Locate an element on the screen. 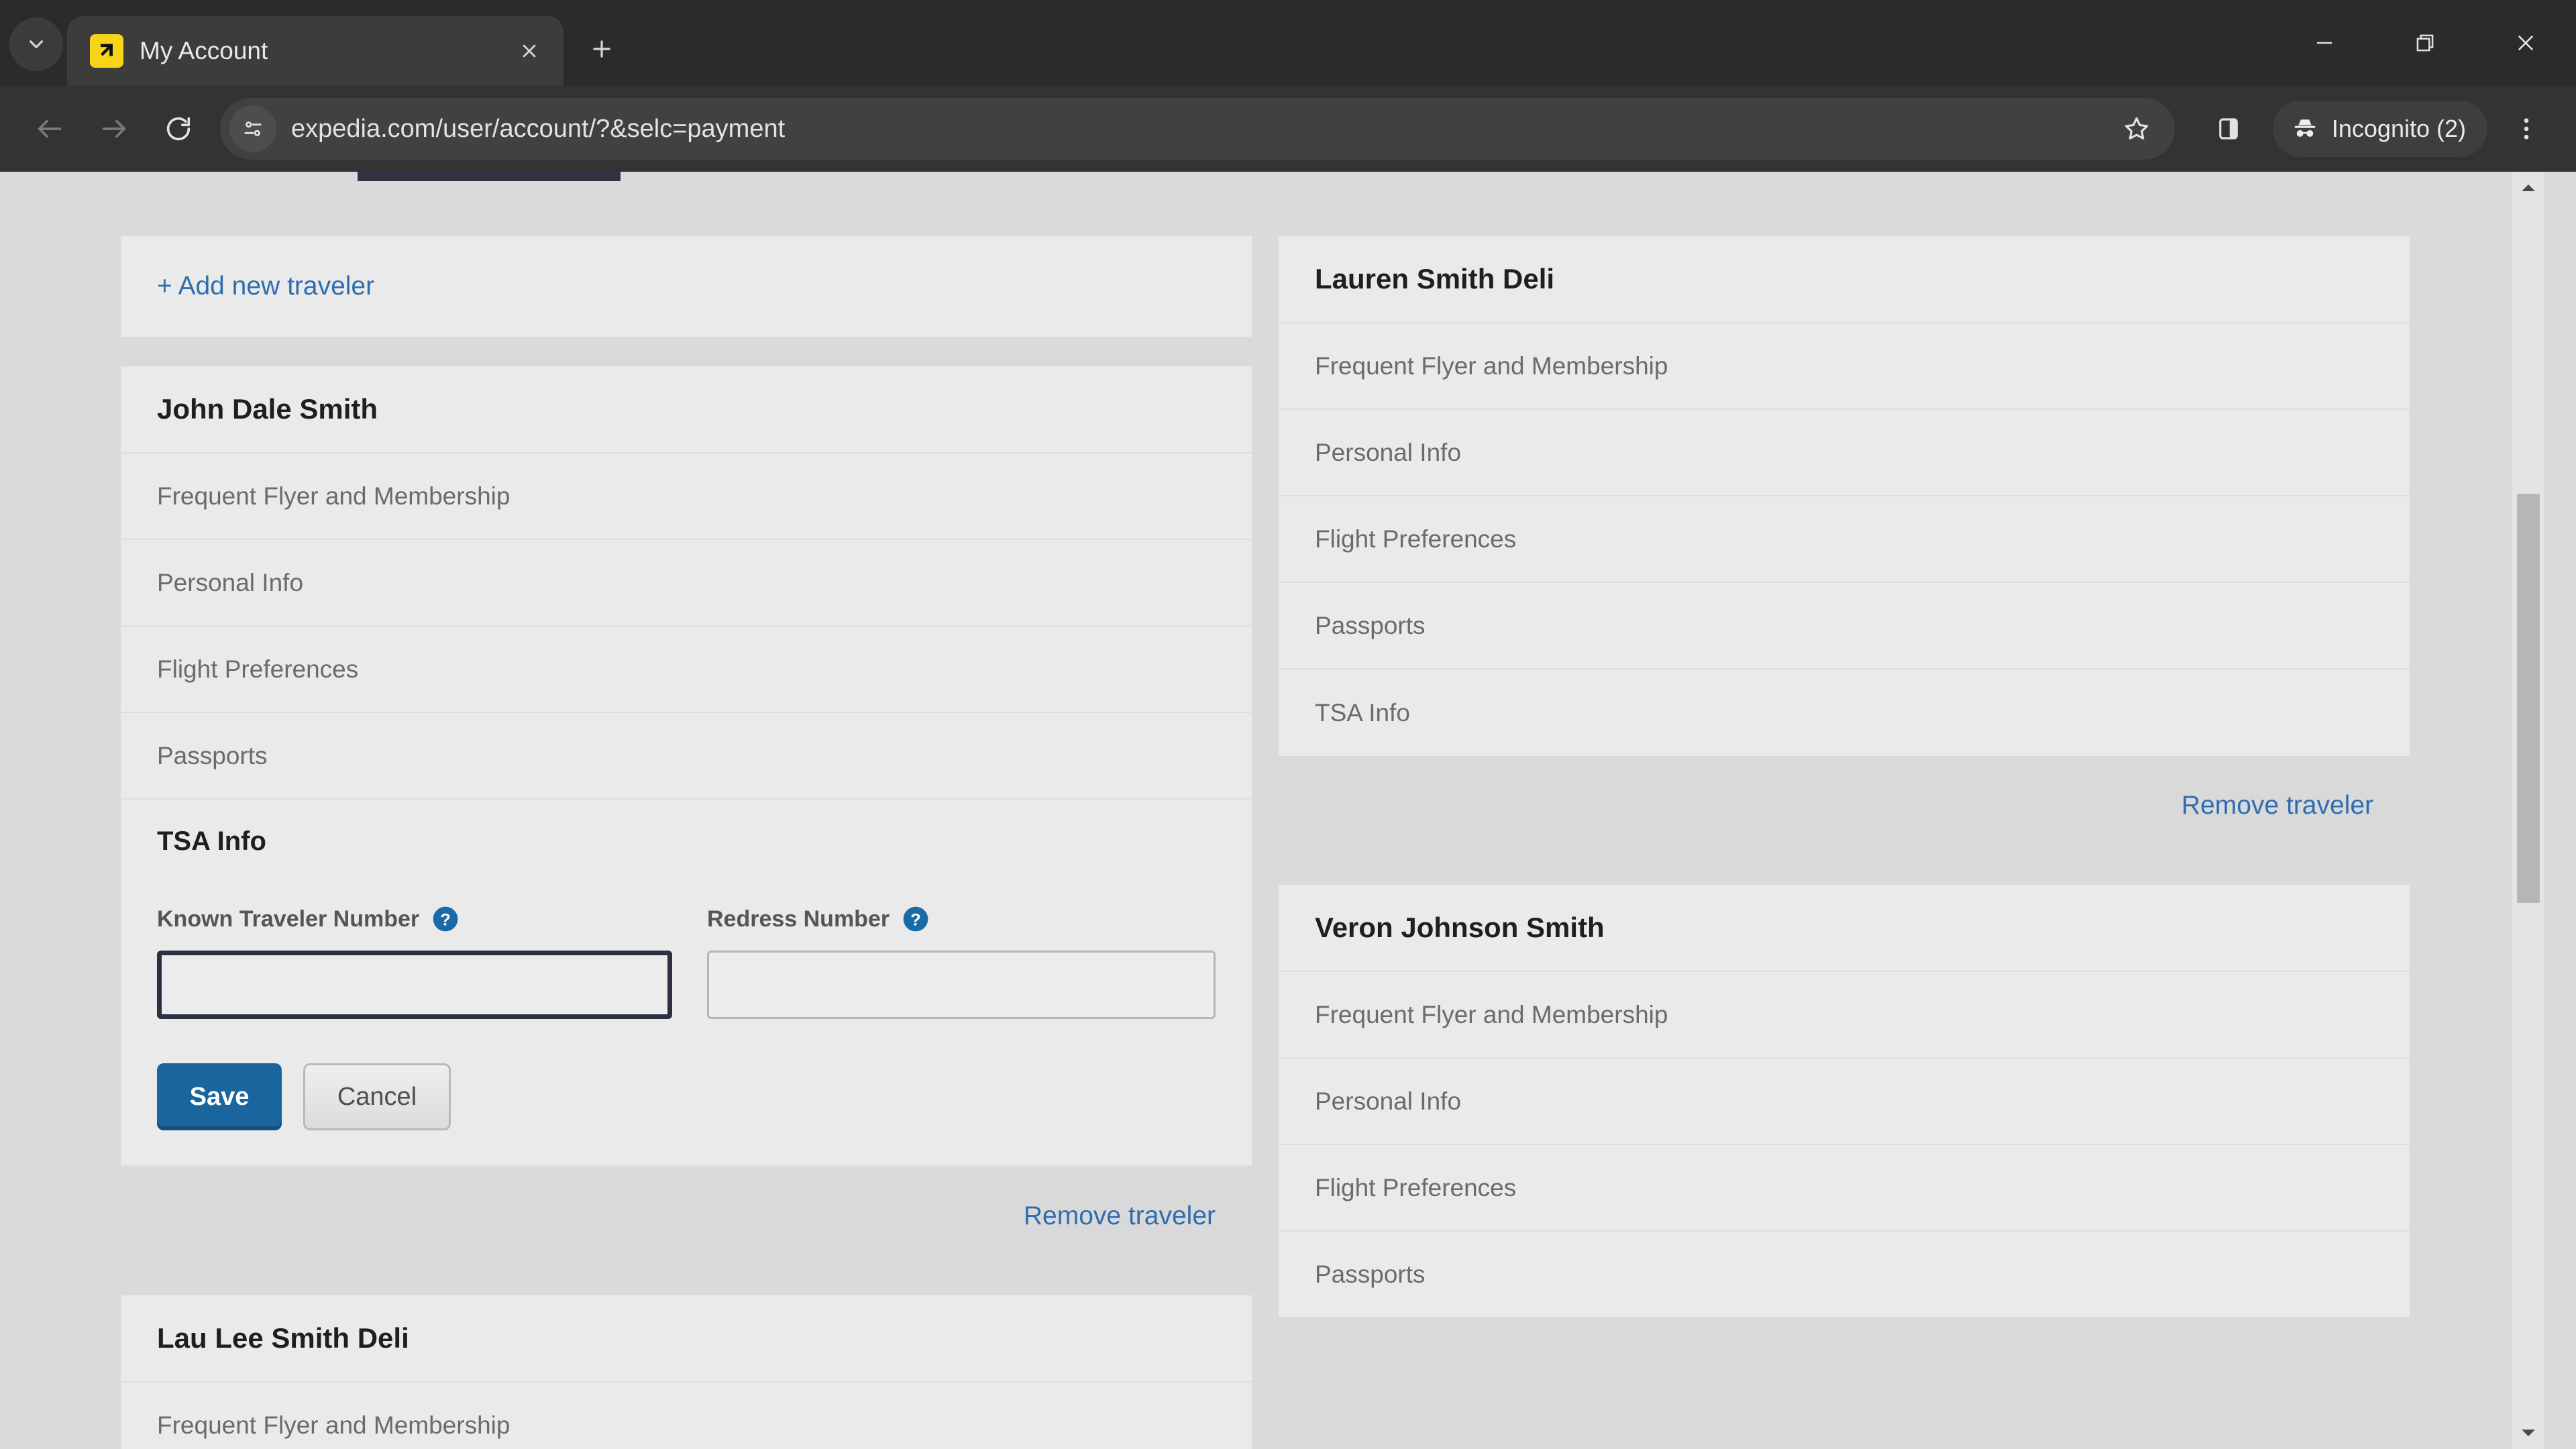 Image resolution: width=2576 pixels, height=1449 pixels. section-row-tsa-info: TSA Info is located at coordinates (1844, 712).